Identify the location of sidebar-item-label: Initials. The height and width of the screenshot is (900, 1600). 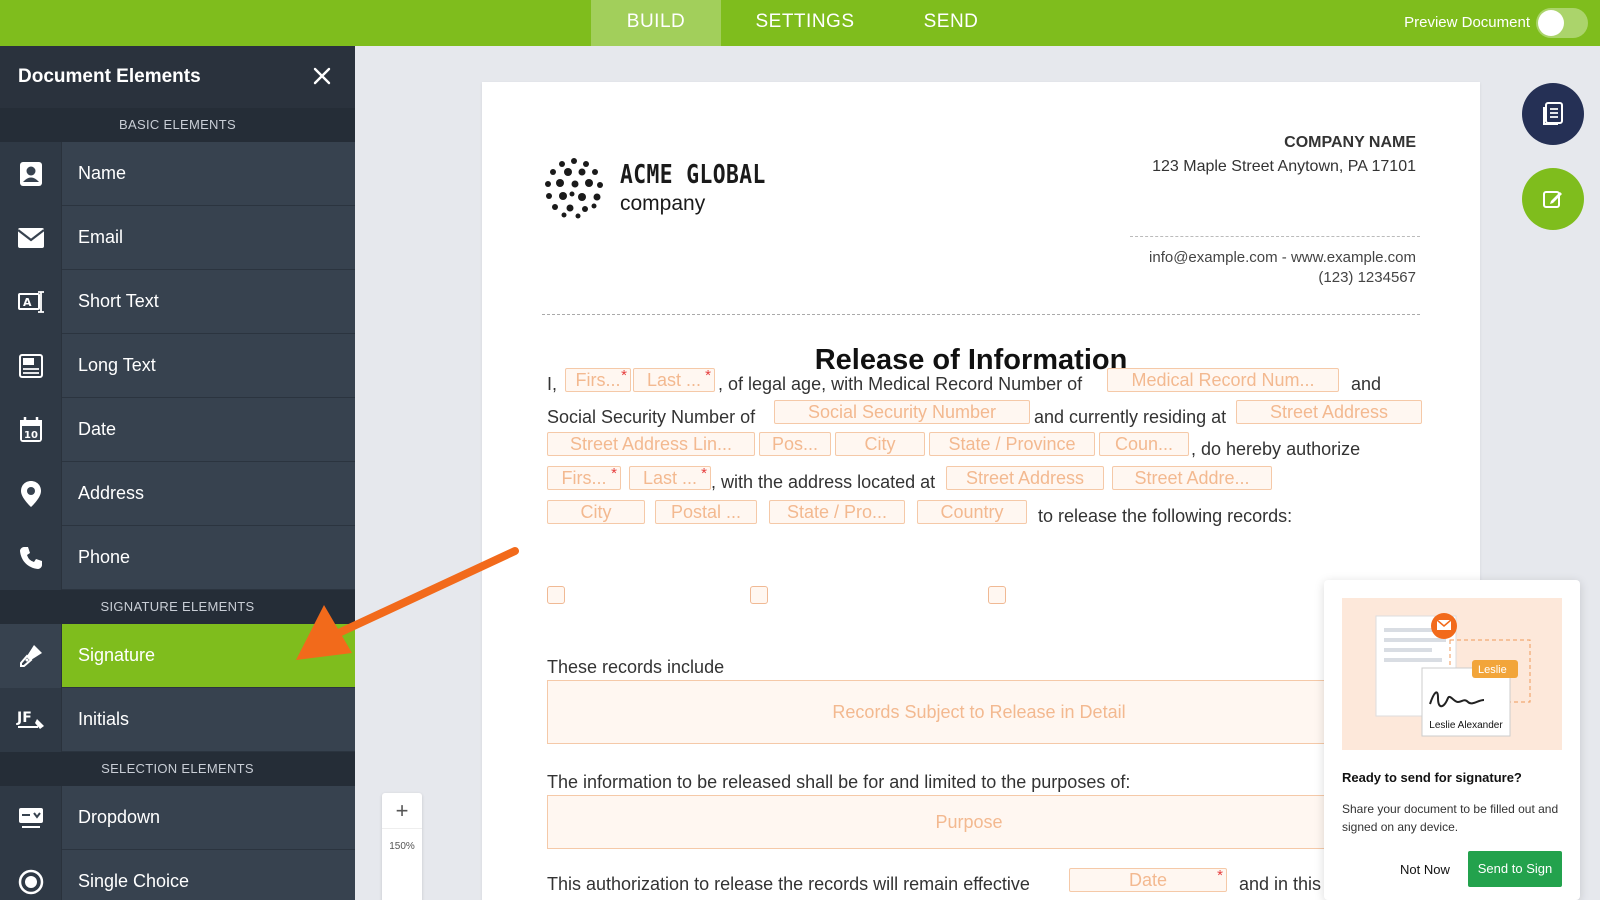
(104, 719).